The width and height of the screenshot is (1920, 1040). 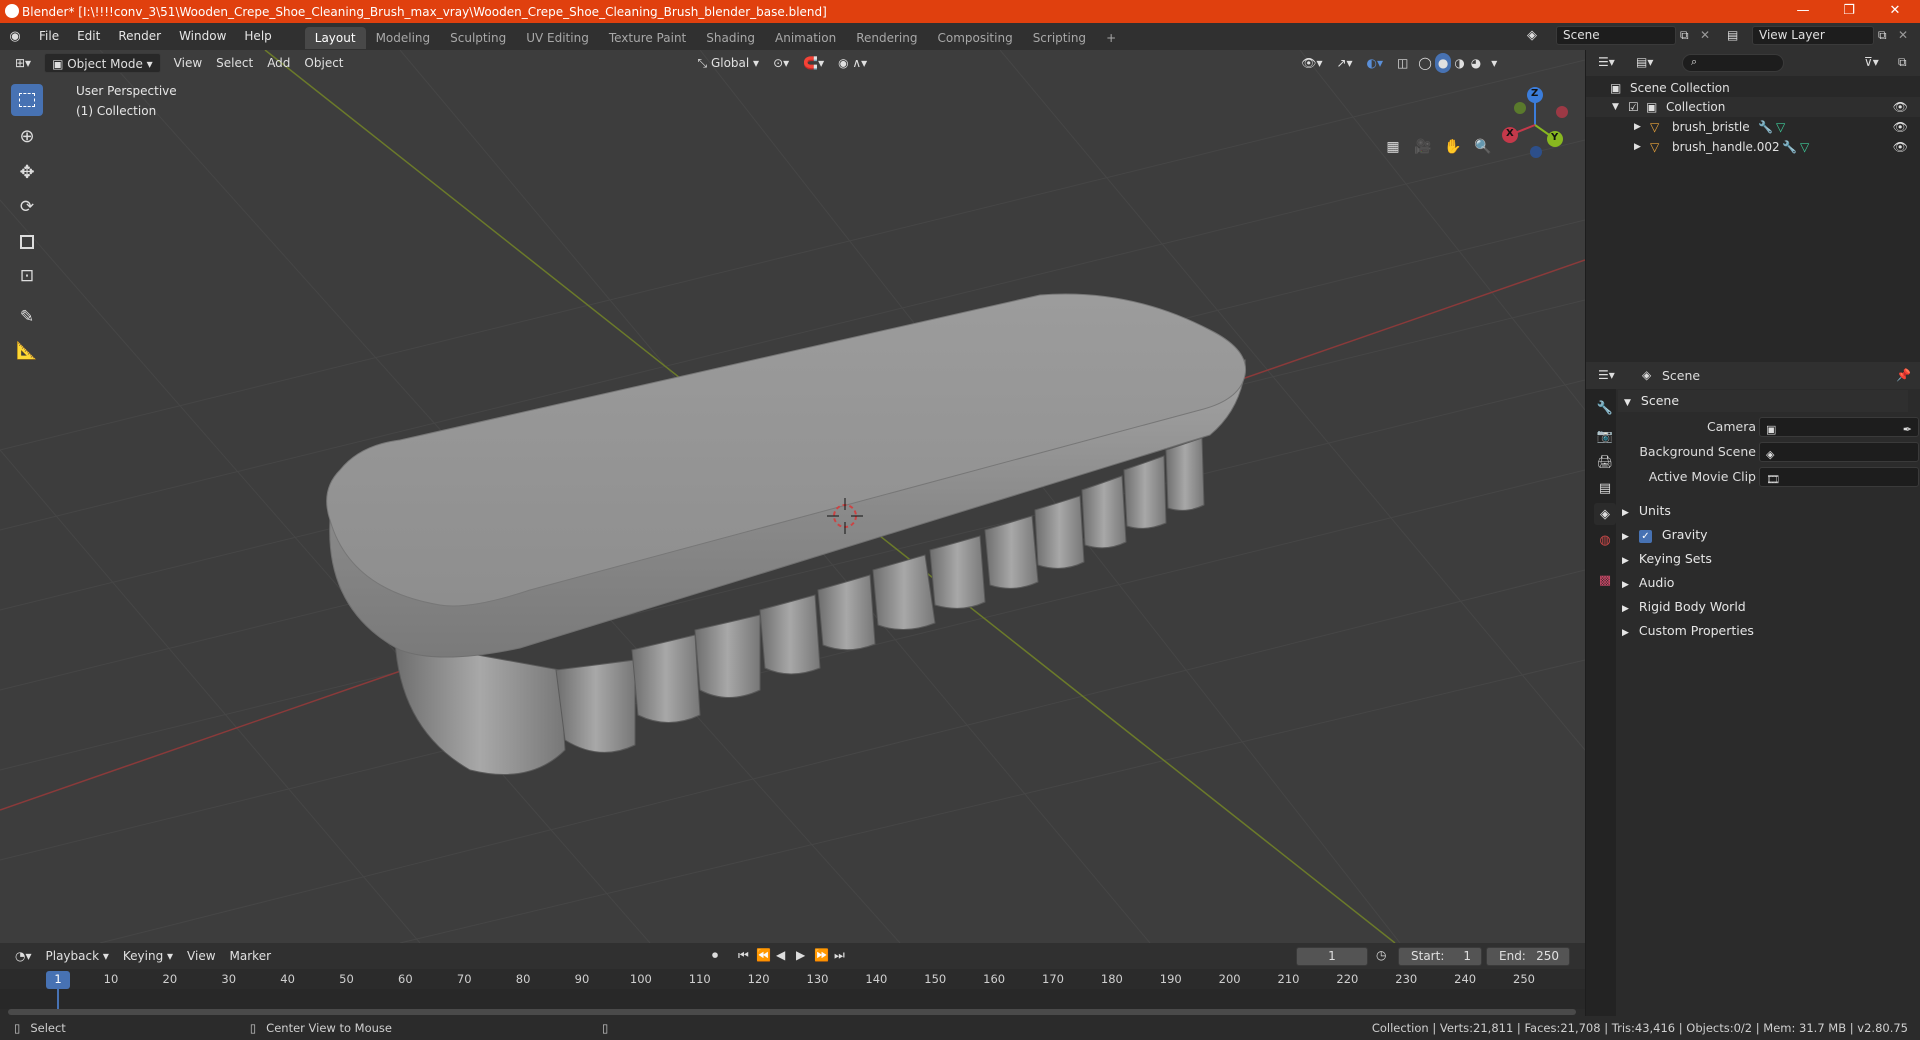 What do you see at coordinates (1440, 956) in the screenshot?
I see `start-frame-field: Start: 1` at bounding box center [1440, 956].